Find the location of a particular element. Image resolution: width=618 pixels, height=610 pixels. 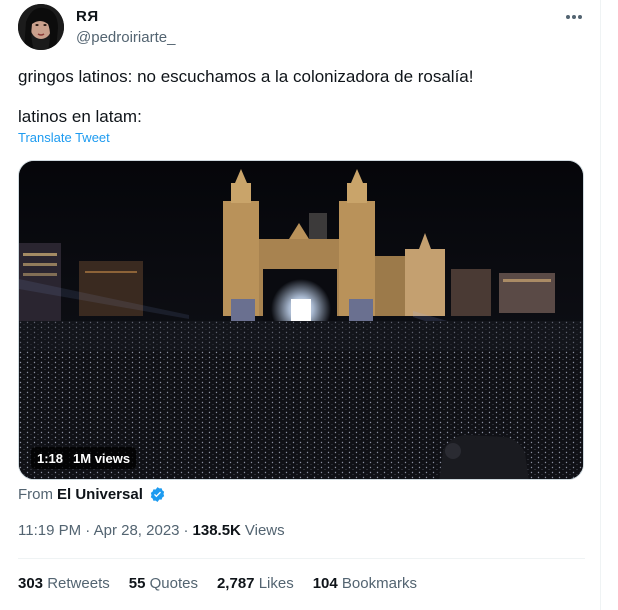

stat-label: Likes is located at coordinates (276, 583).